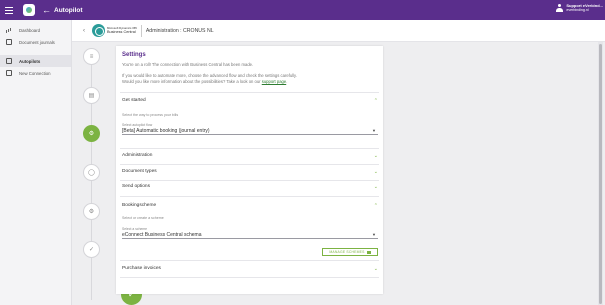 This screenshot has height=305, width=605. What do you see at coordinates (250, 155) in the screenshot?
I see `section-administration: Administration ⌄` at bounding box center [250, 155].